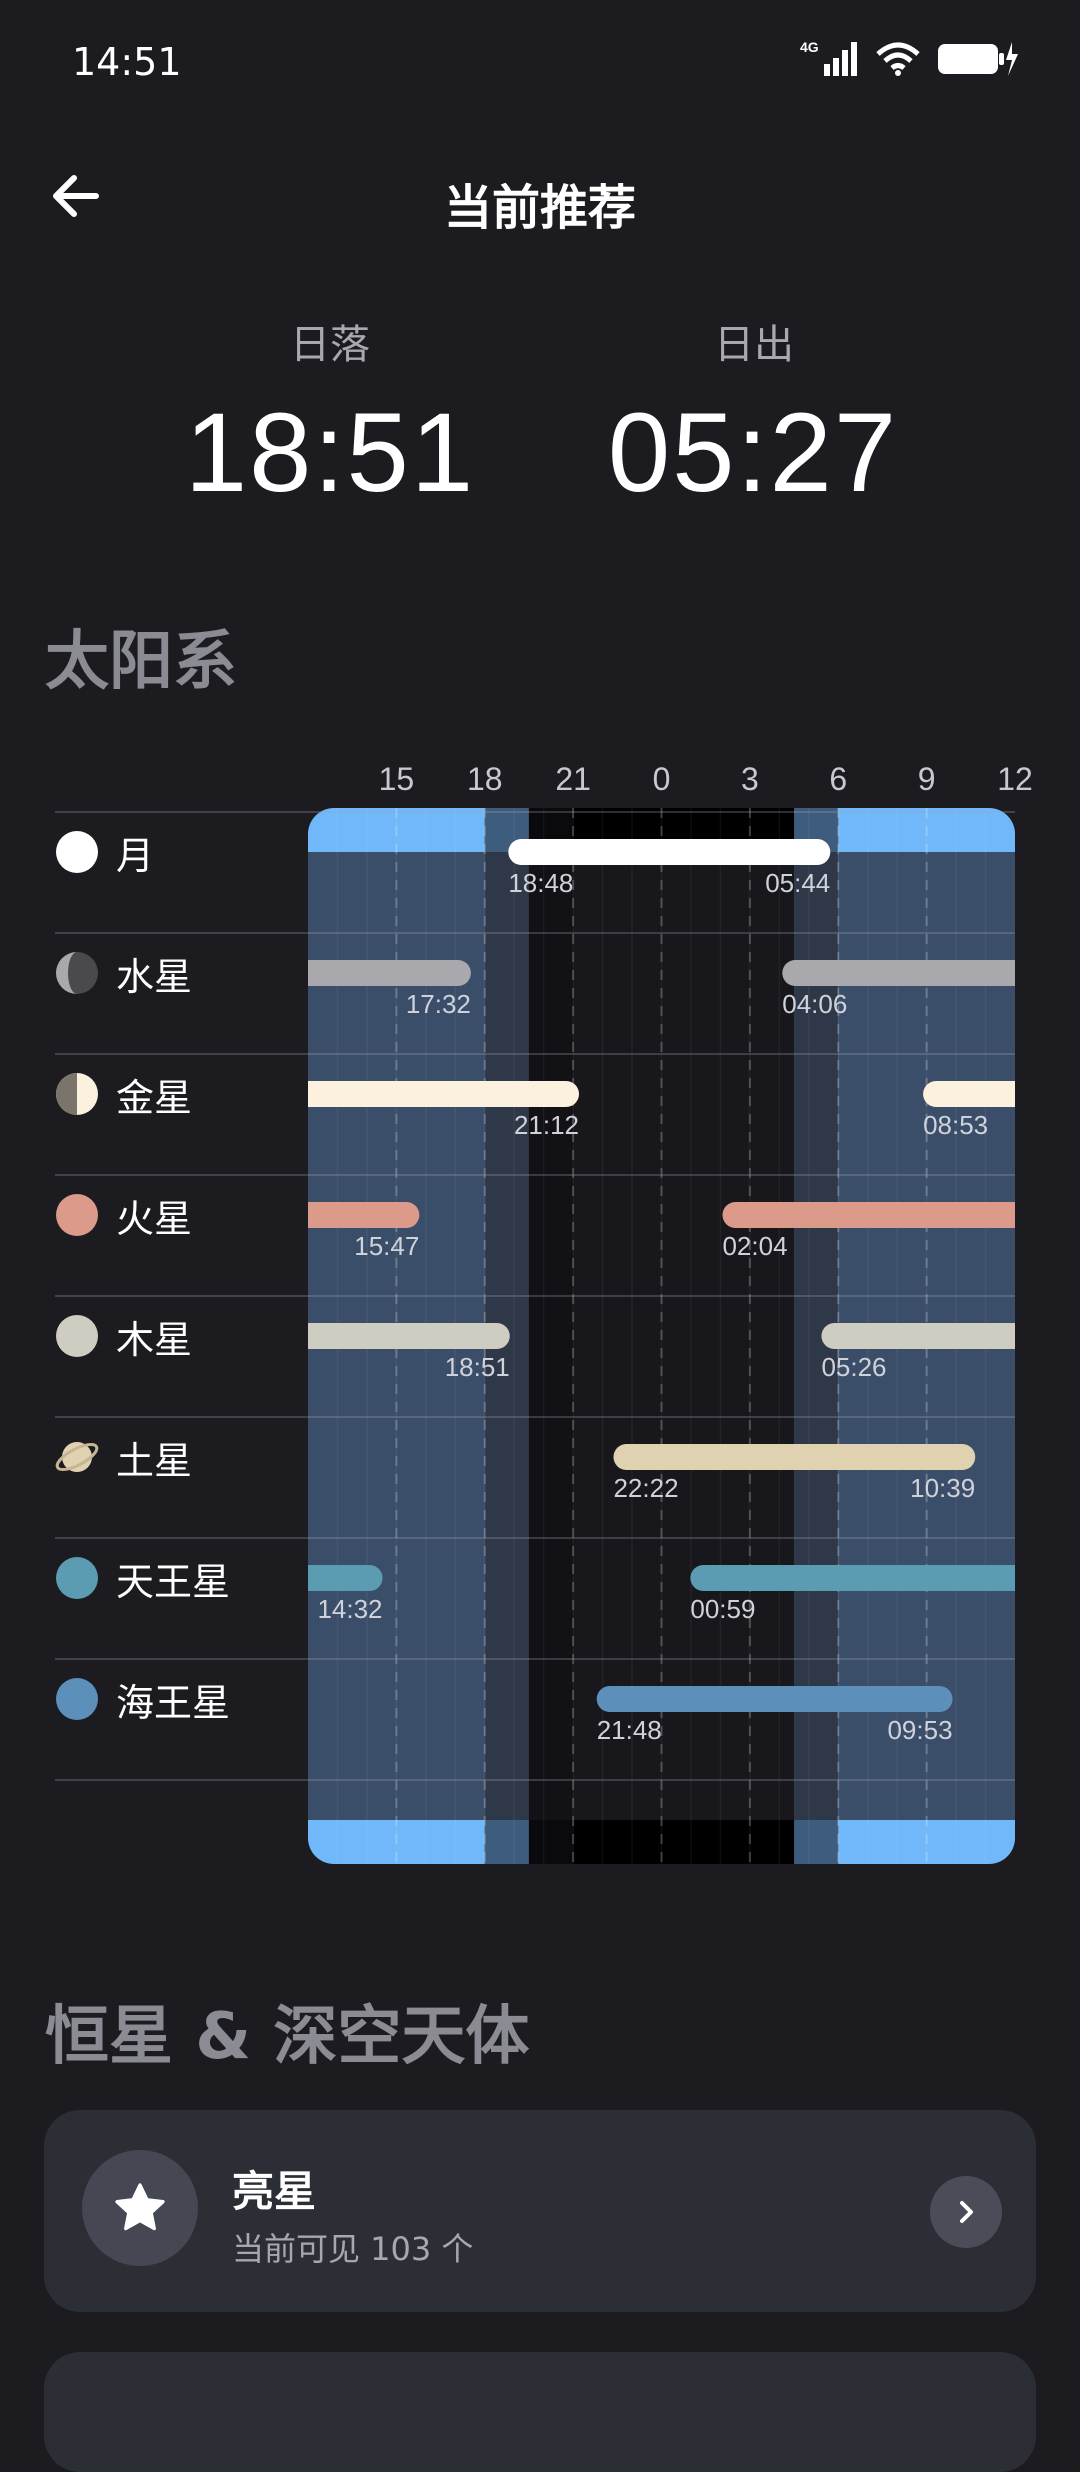 This screenshot has height=2472, width=1080. Describe the element at coordinates (127, 62) in the screenshot. I see `status-time: 14:51` at that location.